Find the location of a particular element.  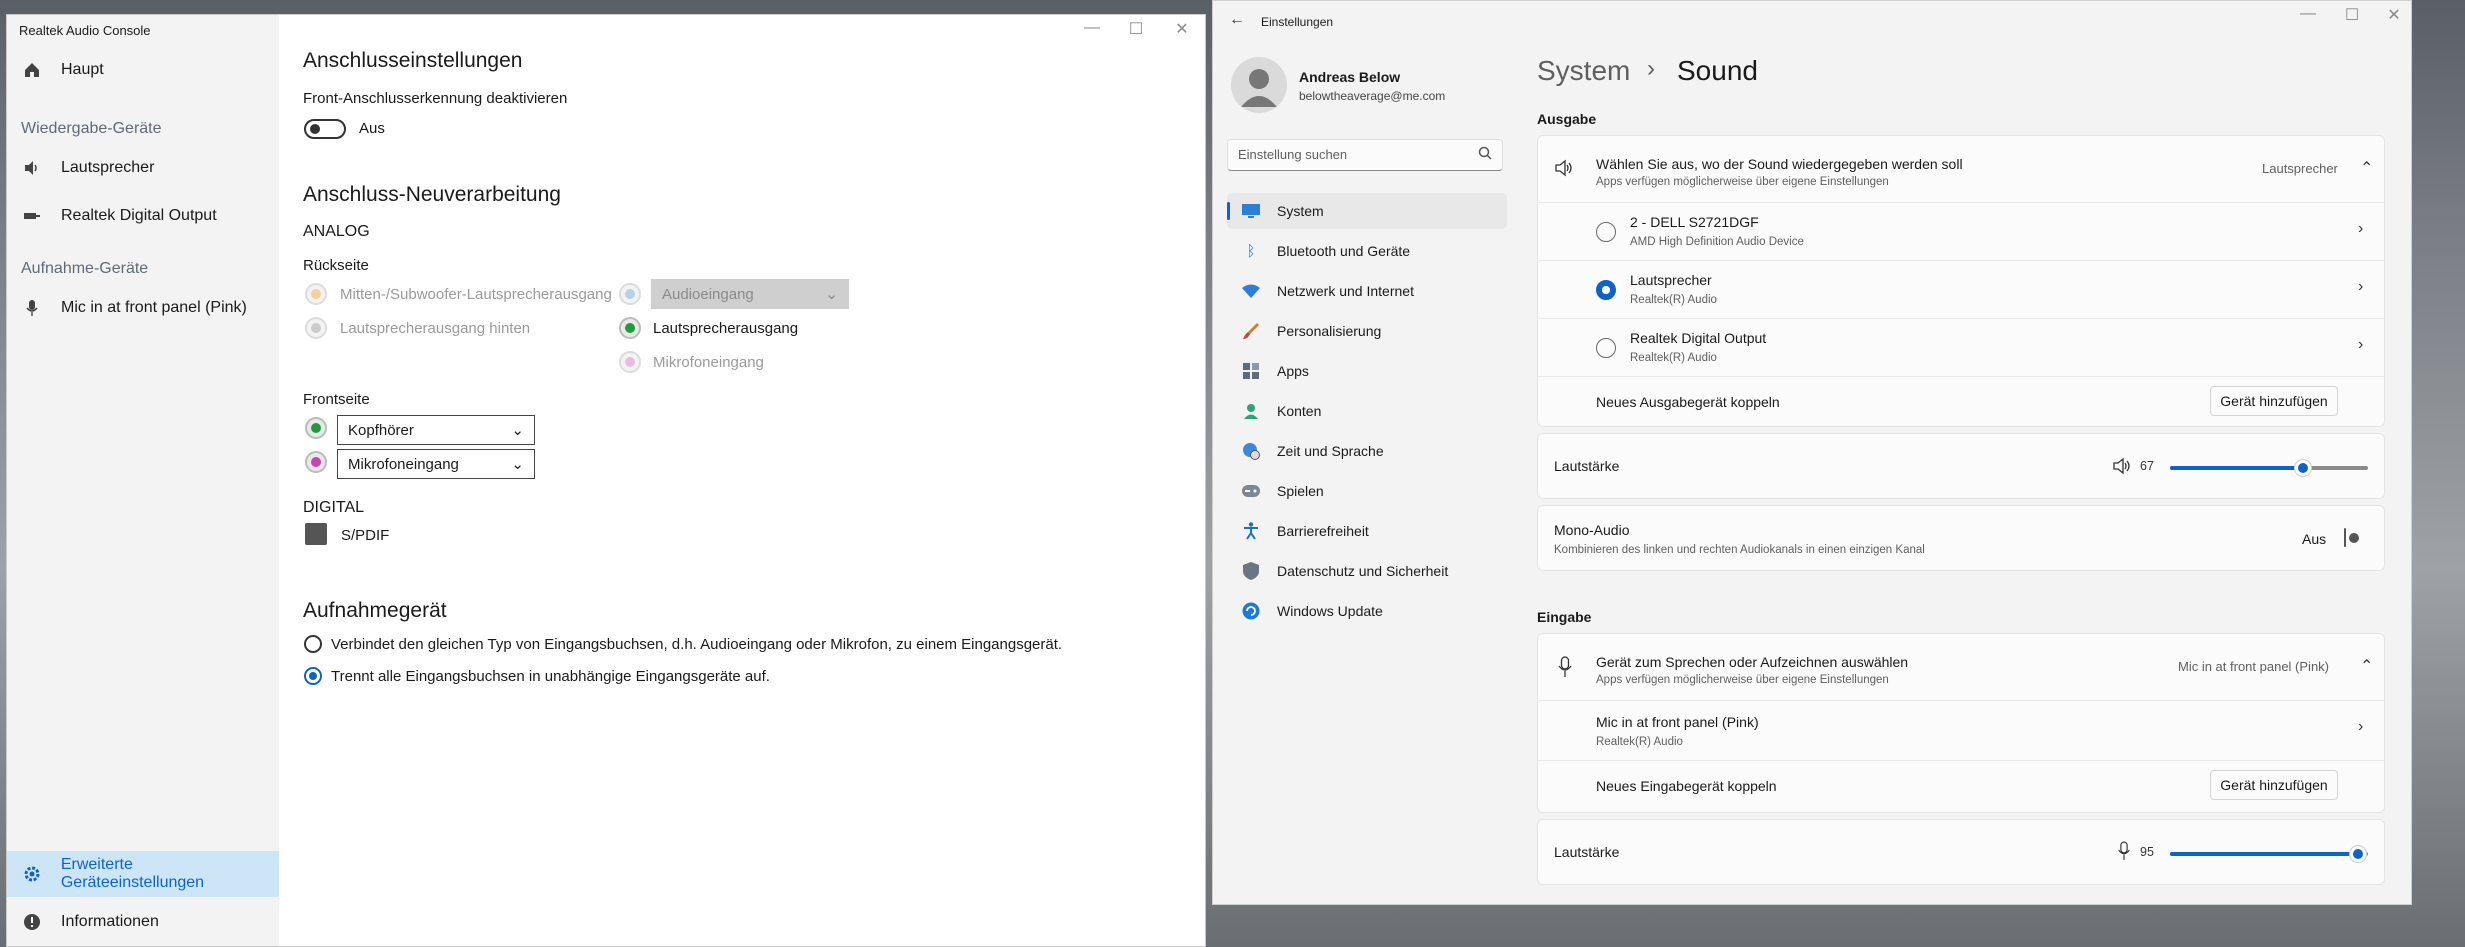

nav-mic-front: Mic in at front panel (Pink) is located at coordinates (143, 308).